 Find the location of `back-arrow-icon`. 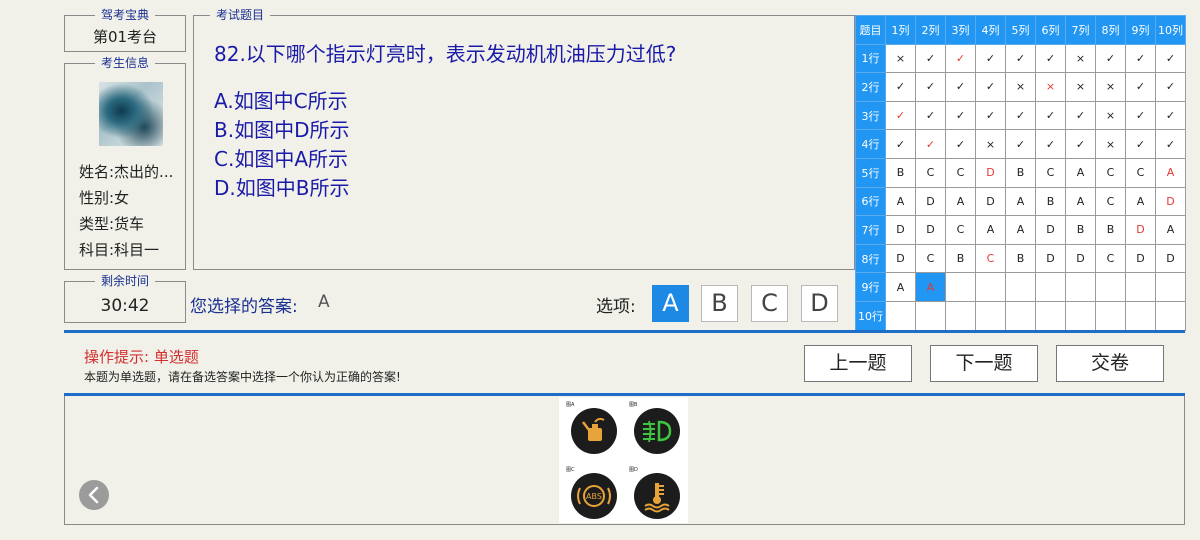

back-arrow-icon is located at coordinates (94, 495).